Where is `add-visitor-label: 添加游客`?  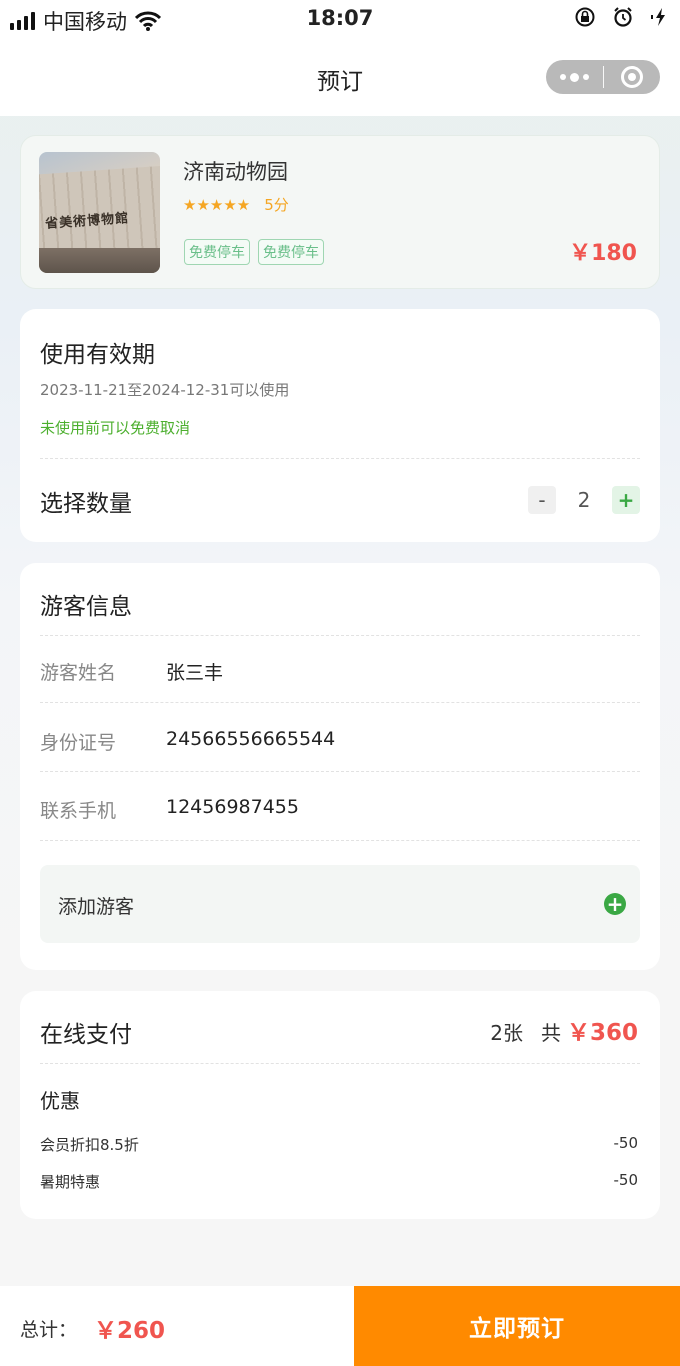
add-visitor-label: 添加游客 is located at coordinates (96, 907).